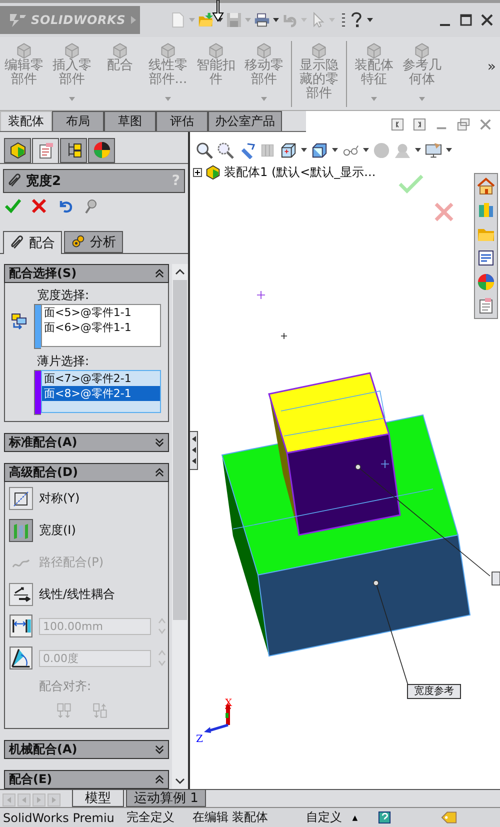 This screenshot has width=500, height=827. Describe the element at coordinates (434, 691) in the screenshot. I see `callout-label: 宽度参考` at that location.